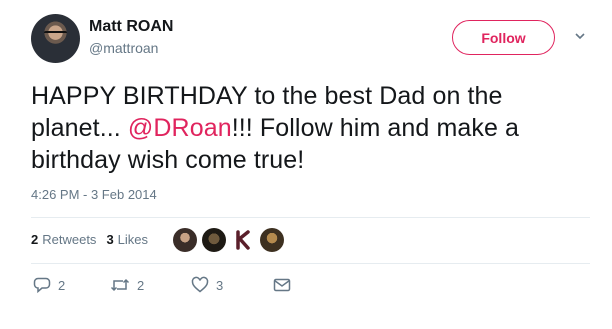  I want to click on likers-avatars, so click(231, 240).